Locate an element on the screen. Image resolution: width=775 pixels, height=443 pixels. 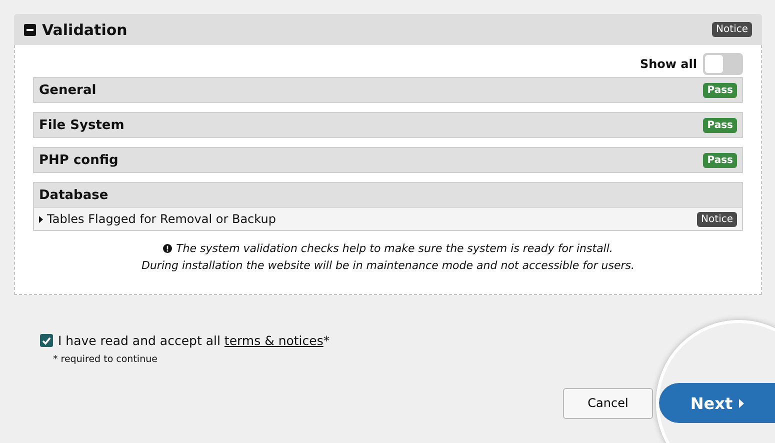
terms-link: terms & notices is located at coordinates (274, 340).